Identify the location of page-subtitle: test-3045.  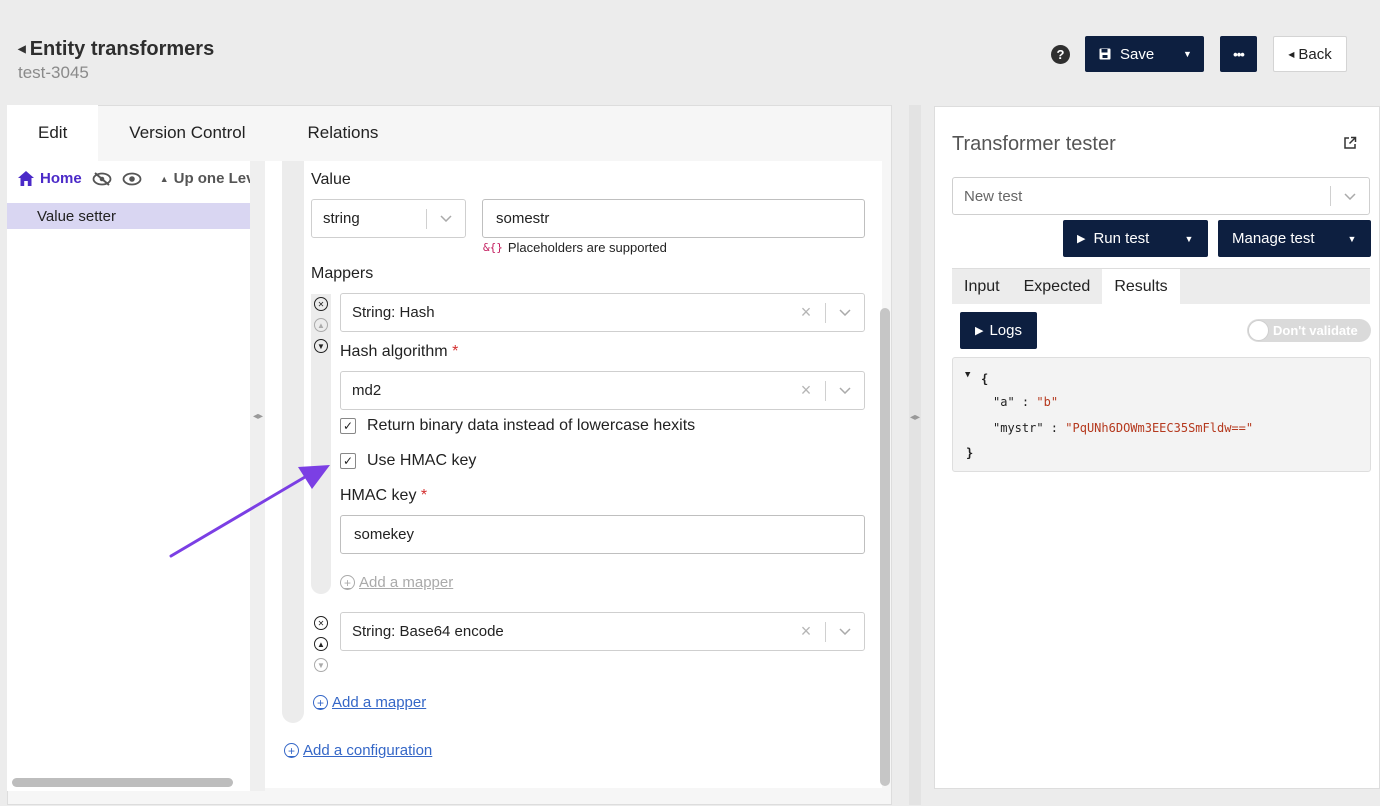
(53, 72).